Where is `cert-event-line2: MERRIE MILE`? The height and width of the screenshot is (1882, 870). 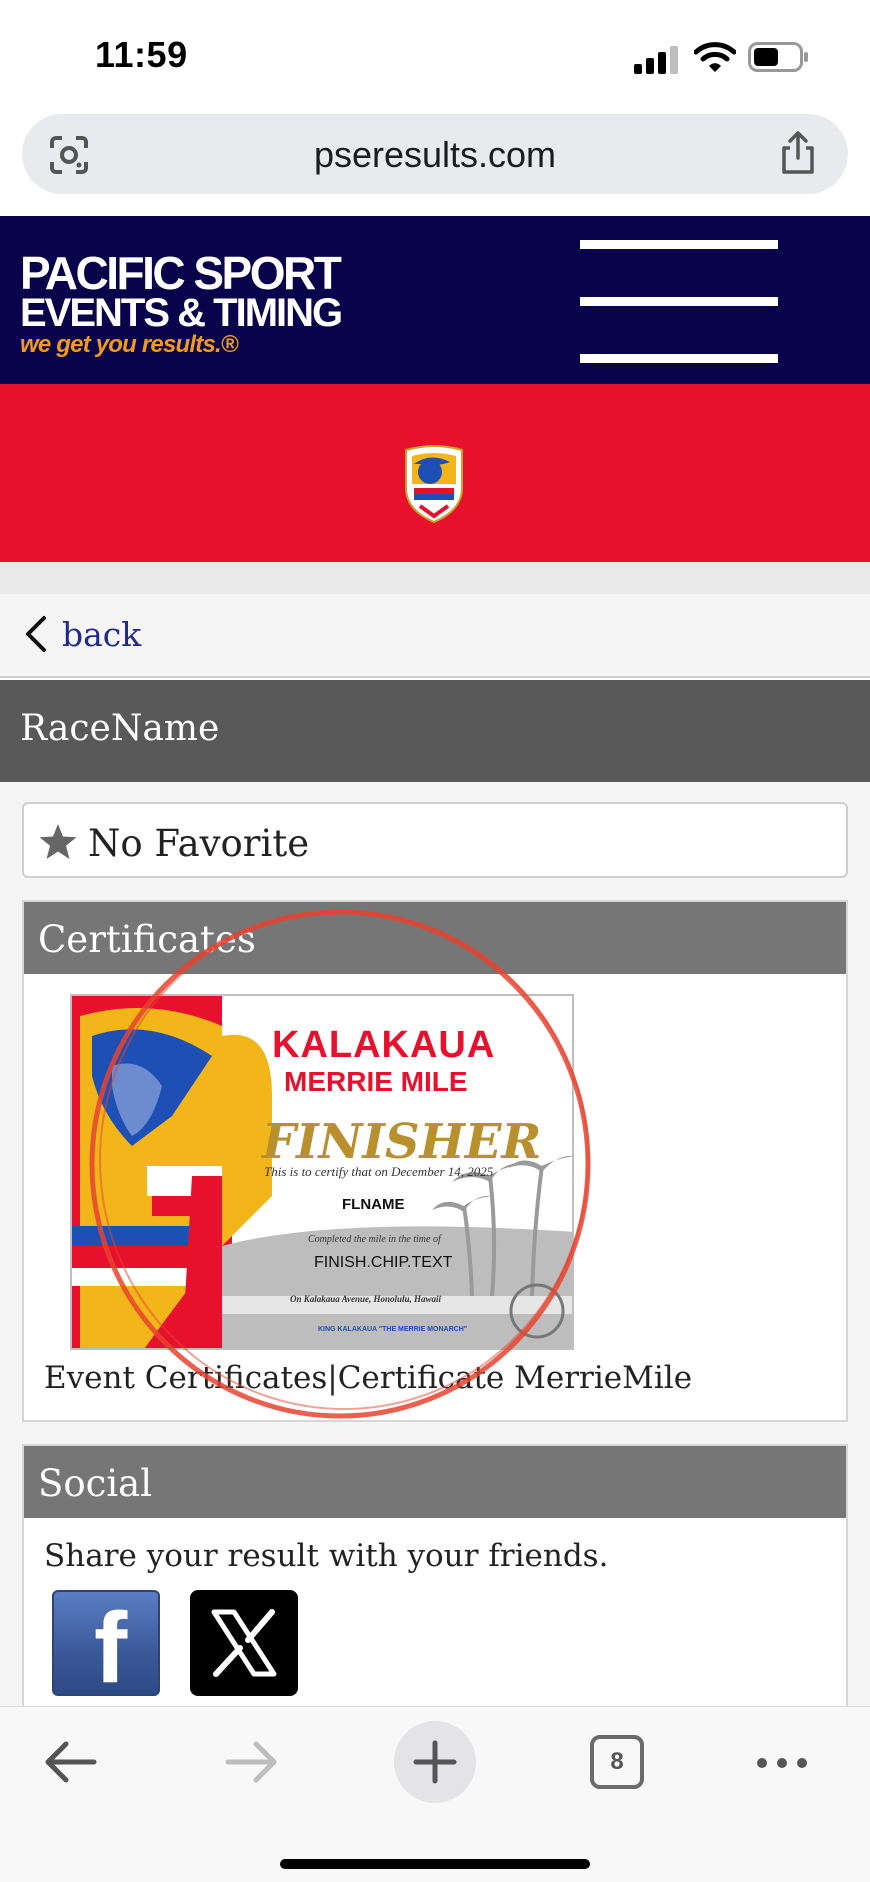 cert-event-line2: MERRIE MILE is located at coordinates (376, 1081).